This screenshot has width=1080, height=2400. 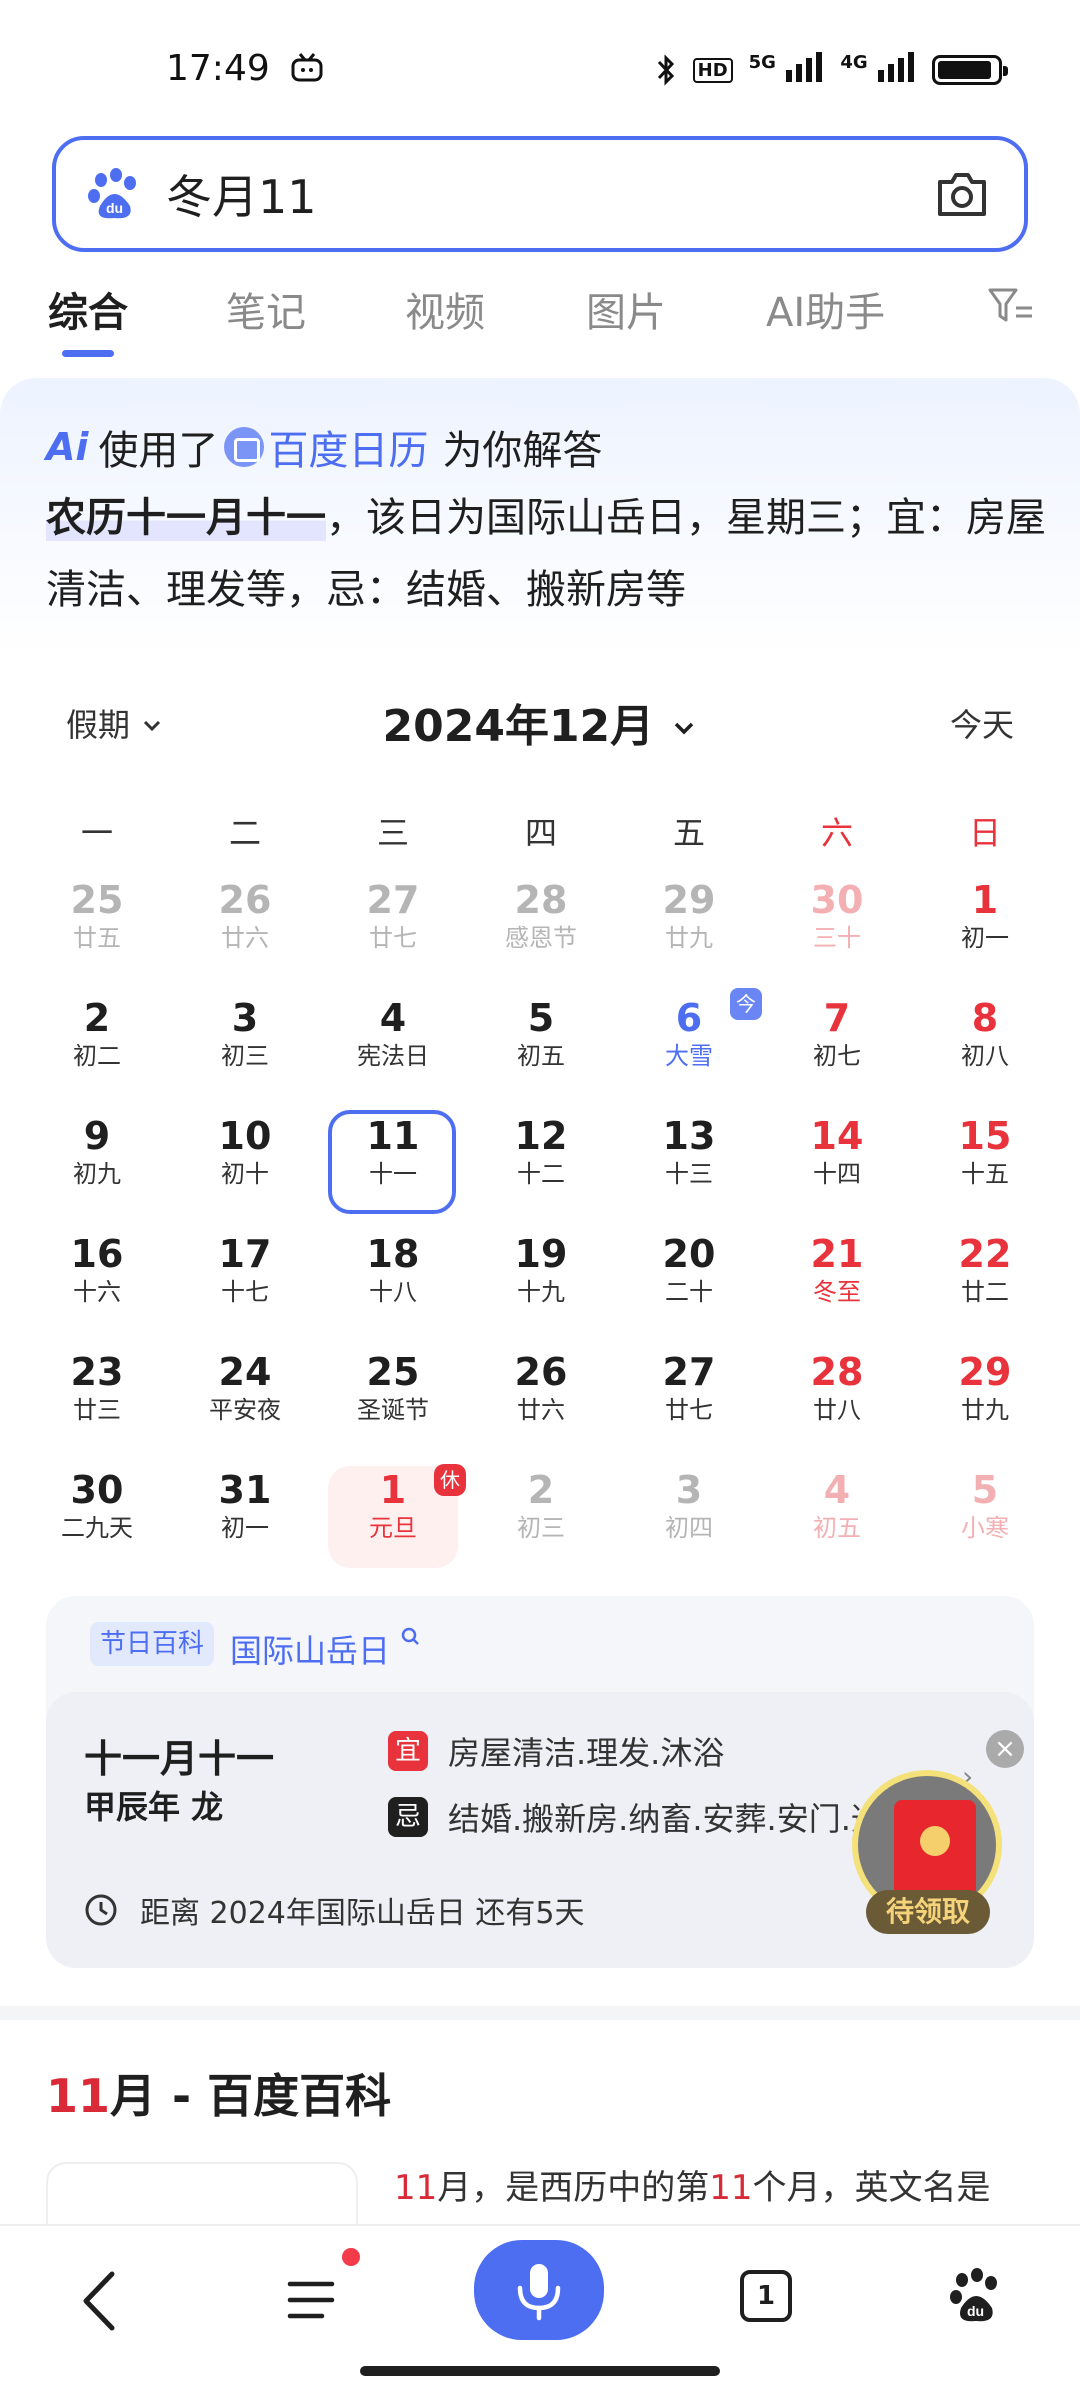 I want to click on calendar-day: 24 平安夜, so click(x=245, y=1398).